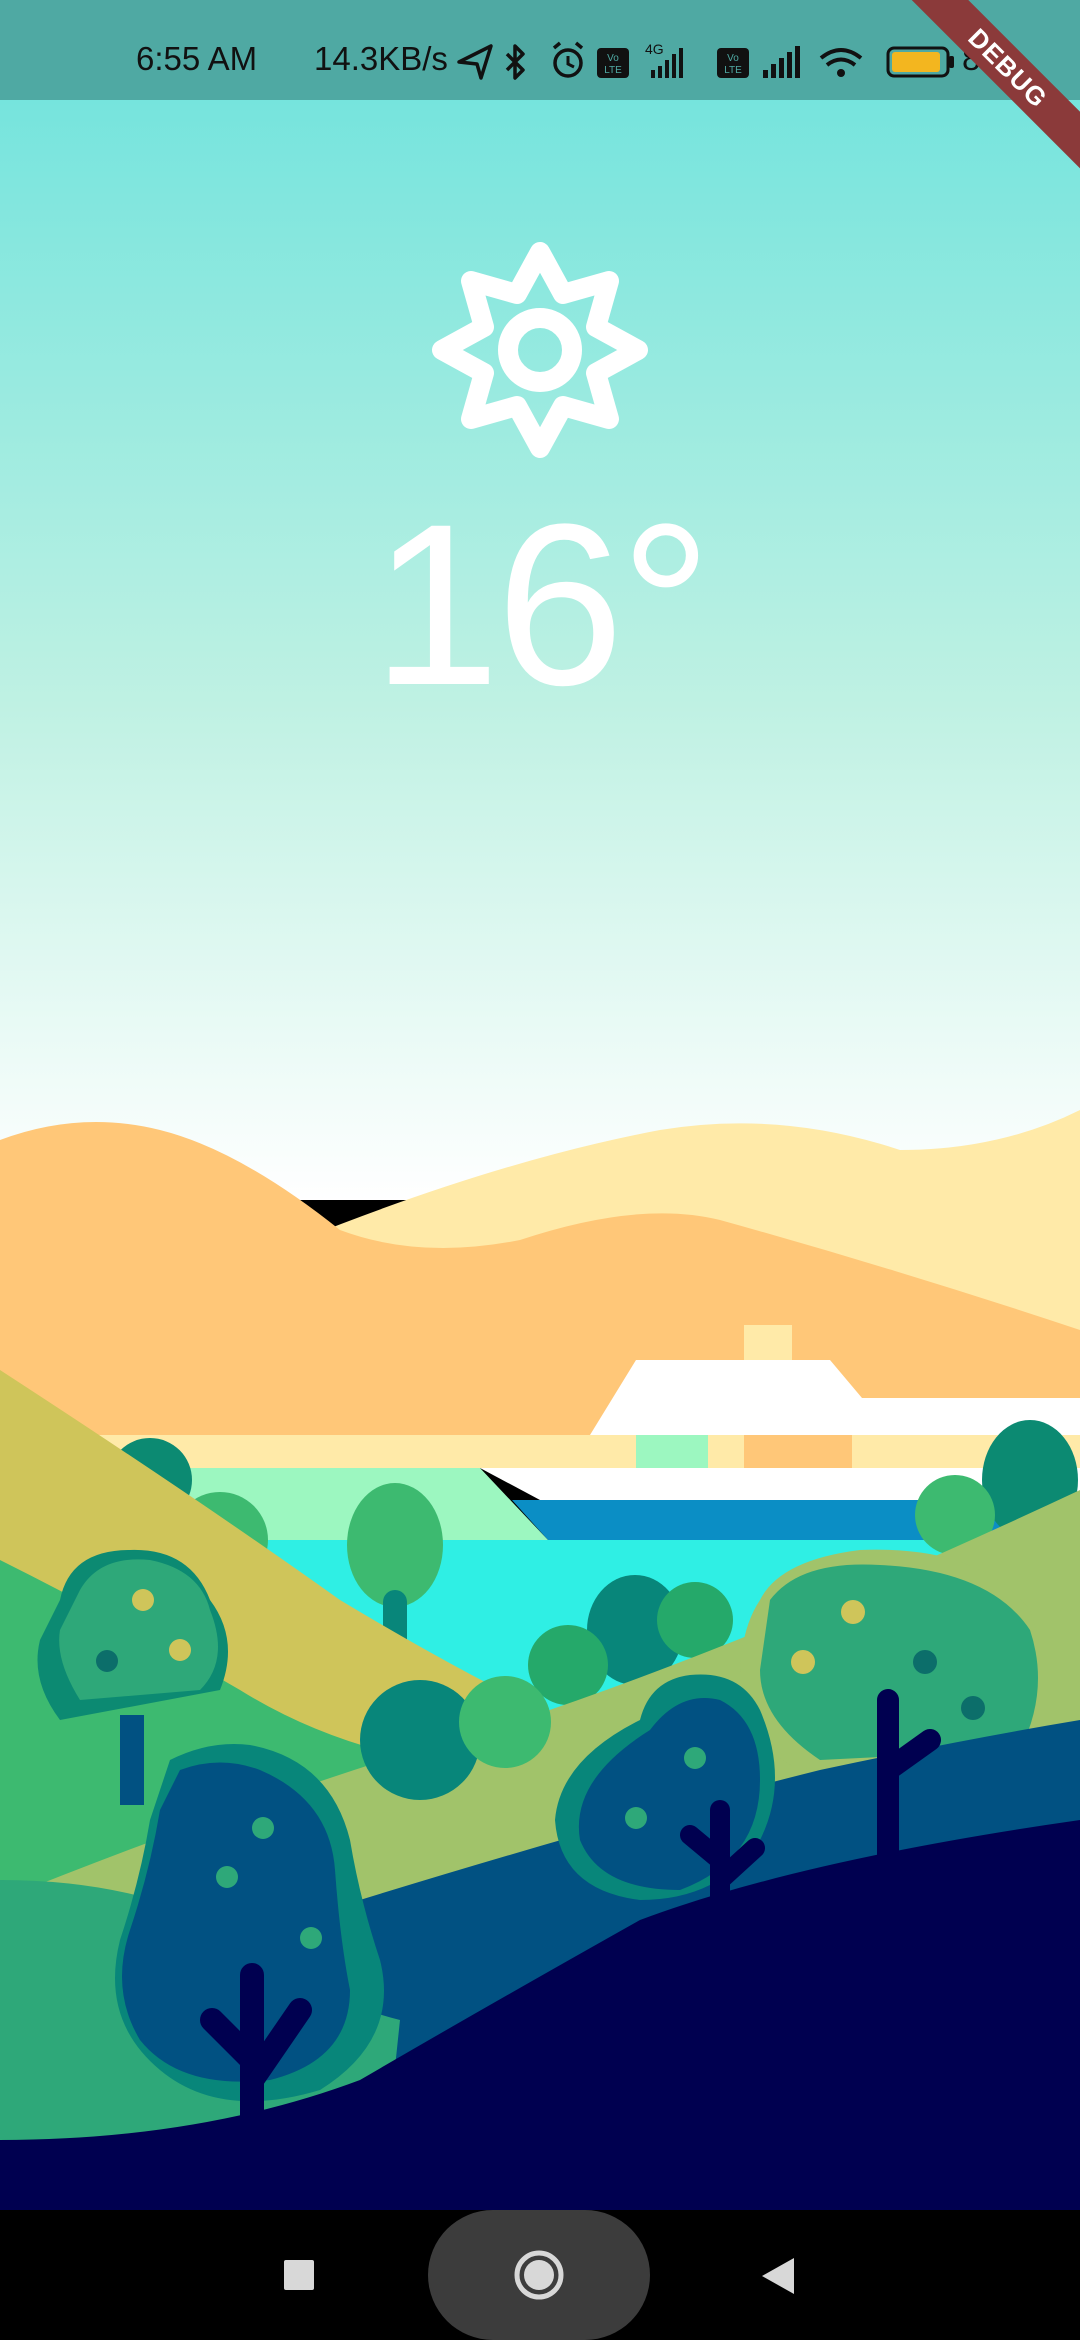 Image resolution: width=1080 pixels, height=2340 pixels. I want to click on status-icons: VoLTE 4G VoLTE, so click(660, 60).